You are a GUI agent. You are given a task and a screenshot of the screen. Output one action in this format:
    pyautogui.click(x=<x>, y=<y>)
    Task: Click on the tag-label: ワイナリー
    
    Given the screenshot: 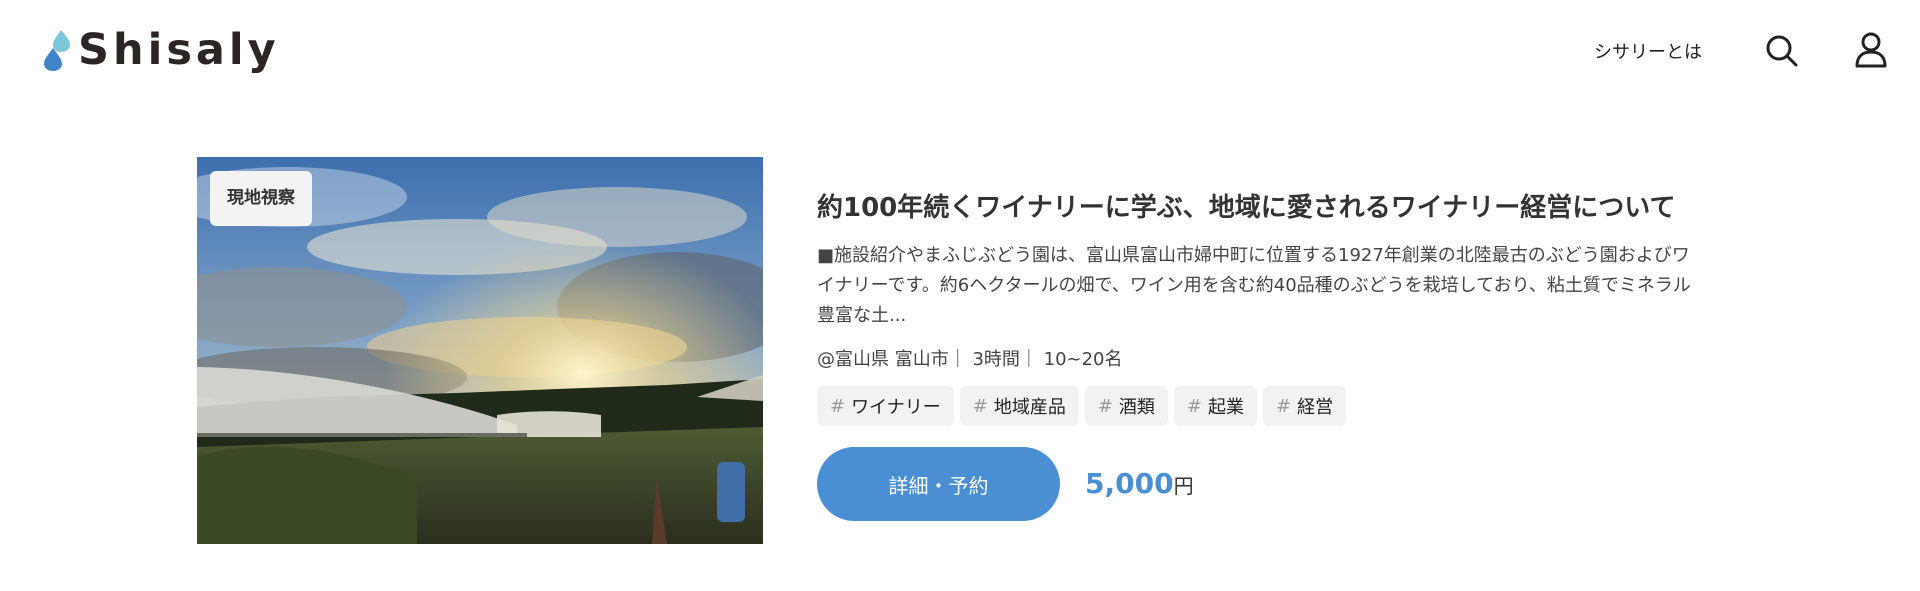 What is the action you would take?
    pyautogui.click(x=896, y=407)
    